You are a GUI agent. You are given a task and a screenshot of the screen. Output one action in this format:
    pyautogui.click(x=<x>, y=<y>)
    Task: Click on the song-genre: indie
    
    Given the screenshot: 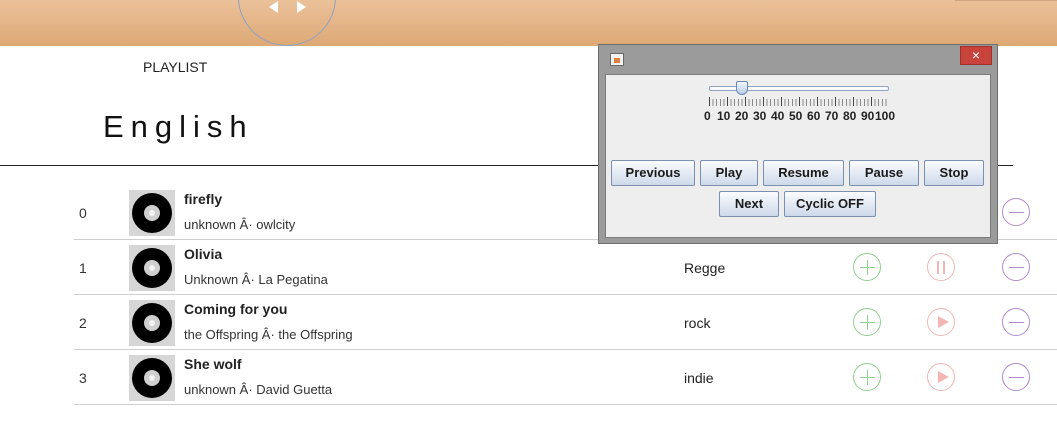 What is the action you would take?
    pyautogui.click(x=699, y=378)
    